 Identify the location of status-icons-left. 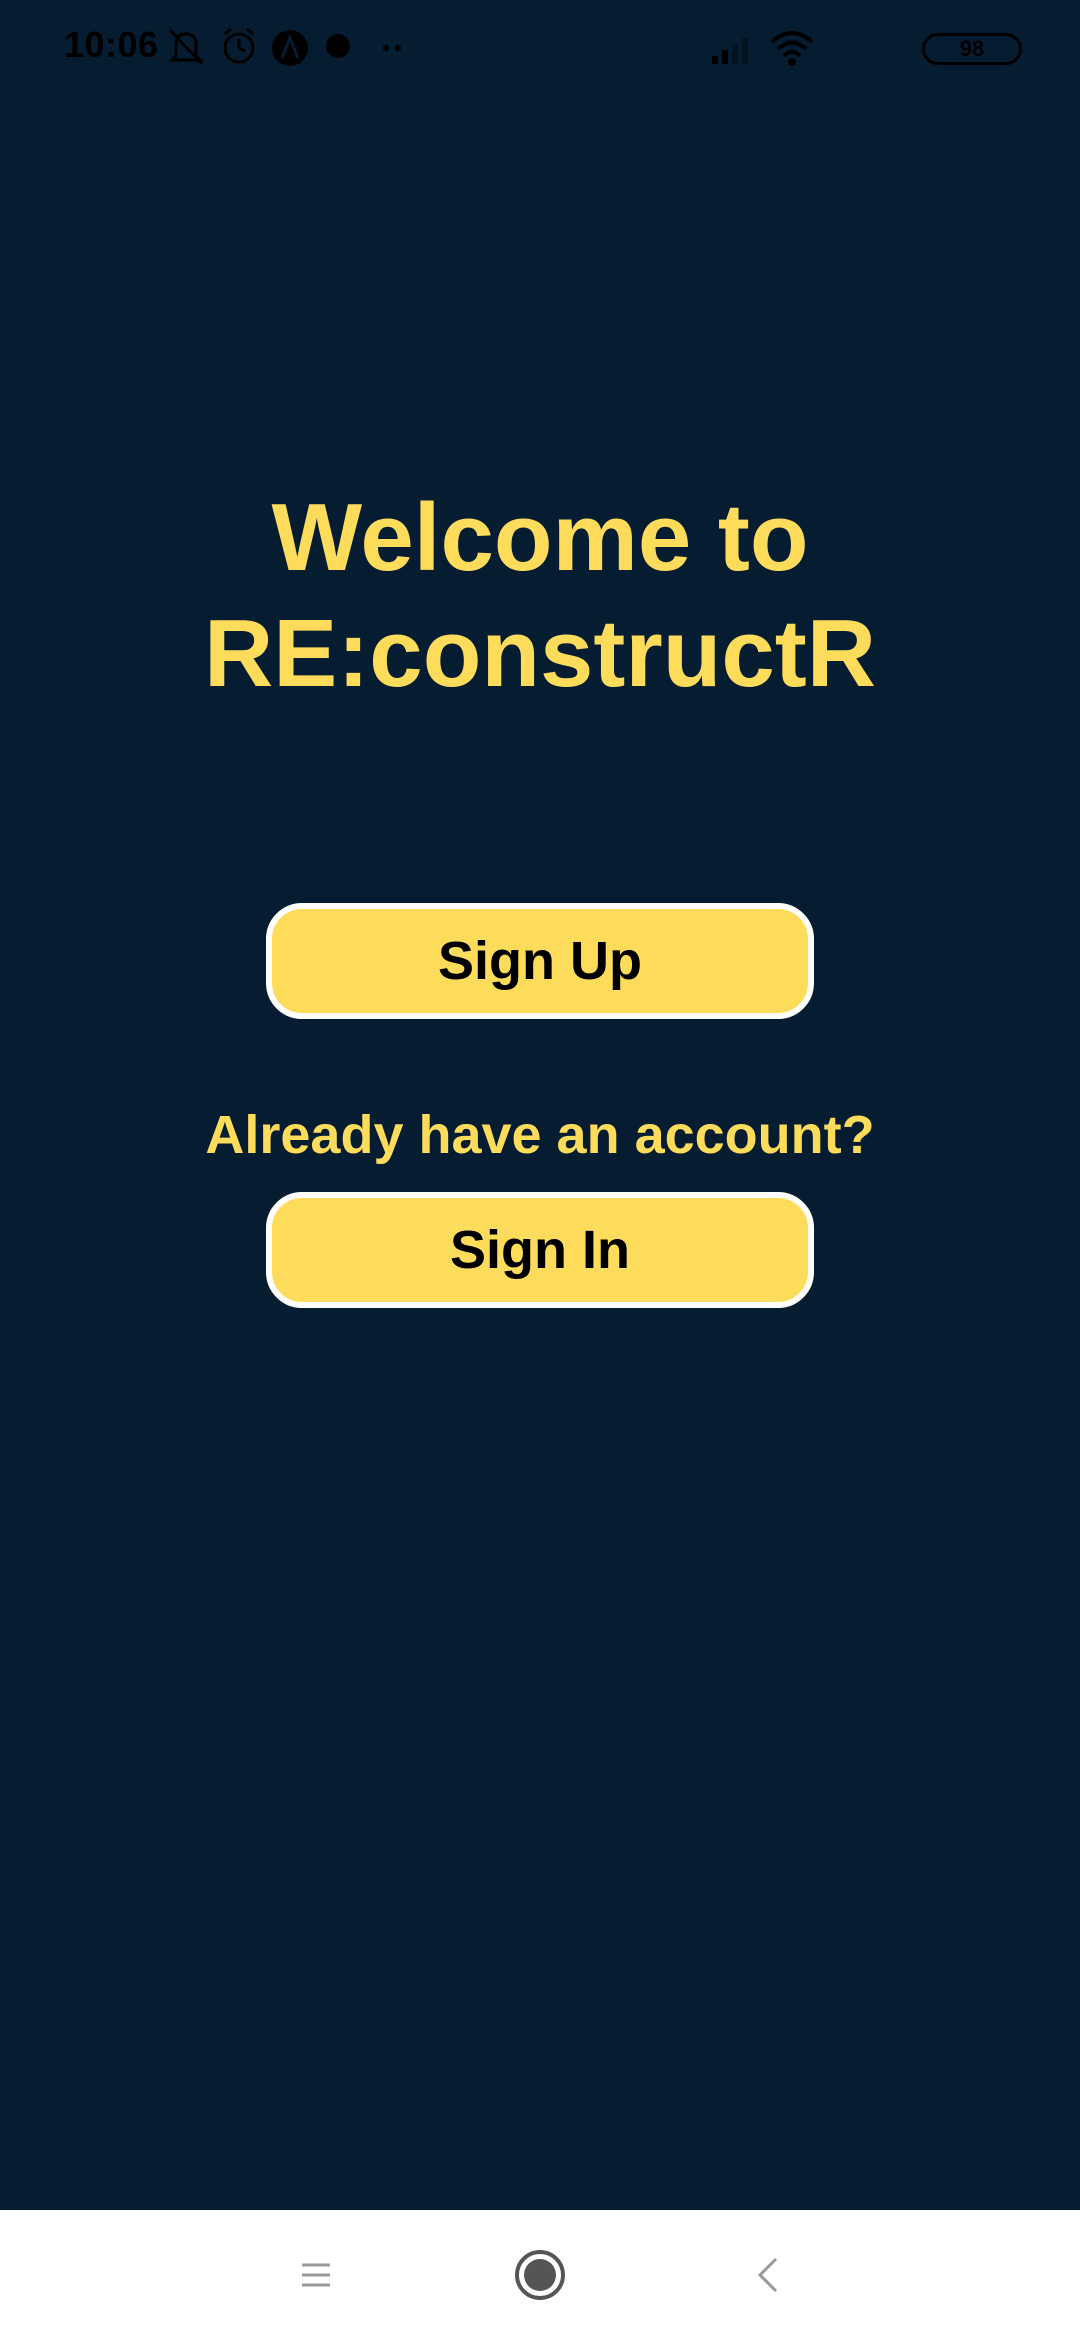
(284, 46).